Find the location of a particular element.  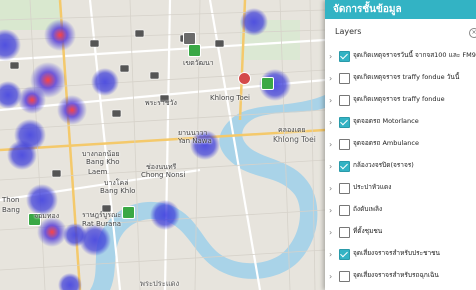

layer-item: › ถังดับเพลิง is located at coordinates (400, 211).